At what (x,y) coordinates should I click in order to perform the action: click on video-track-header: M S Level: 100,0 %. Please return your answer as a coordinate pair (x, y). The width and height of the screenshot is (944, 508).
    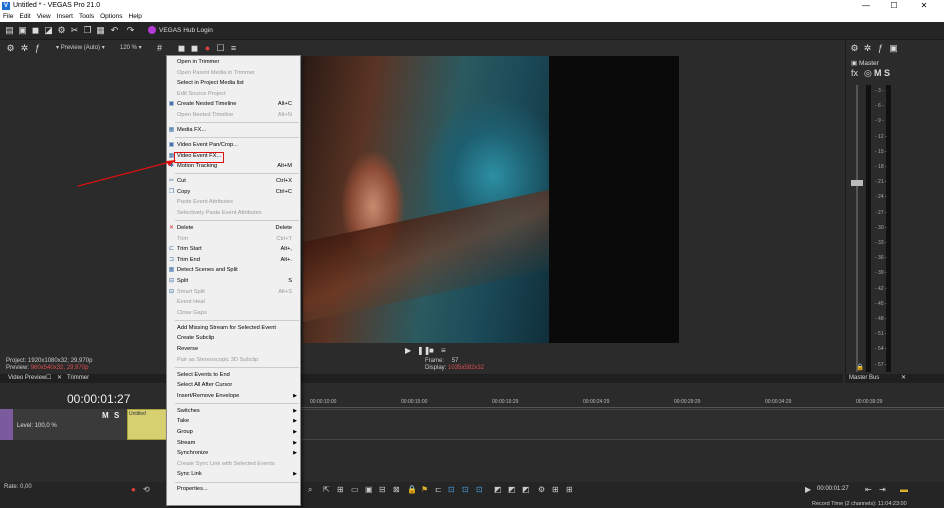
    Looking at the image, I should click on (63, 424).